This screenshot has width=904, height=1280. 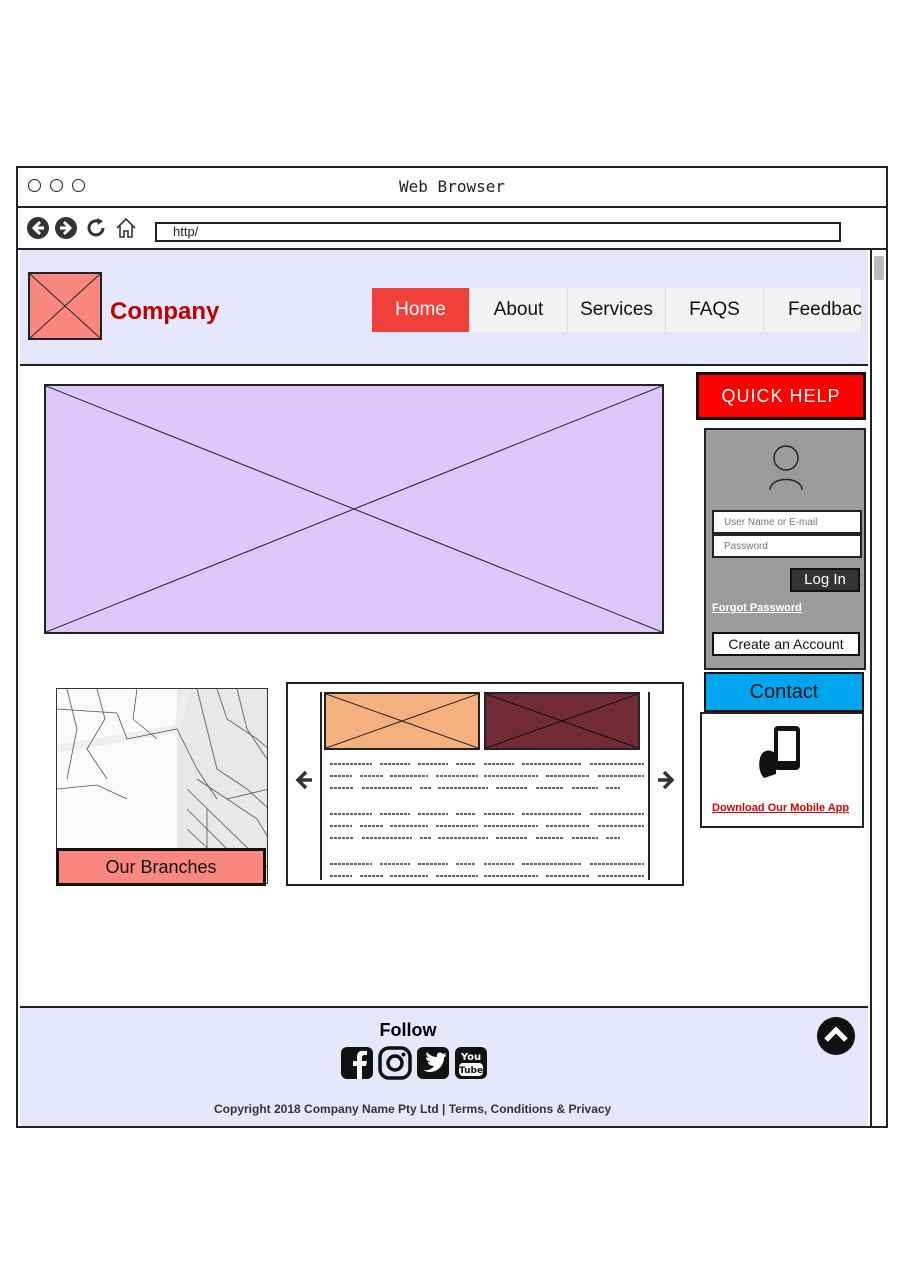 What do you see at coordinates (836, 1036) in the screenshot?
I see `scroll-to-top-icon` at bounding box center [836, 1036].